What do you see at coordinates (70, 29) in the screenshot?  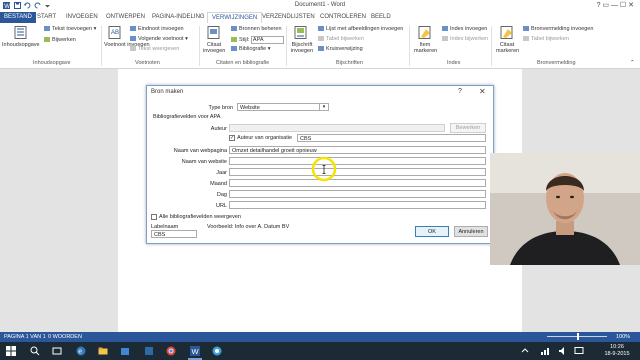 I see `add-text-button: Tekst toevoegen ▾` at bounding box center [70, 29].